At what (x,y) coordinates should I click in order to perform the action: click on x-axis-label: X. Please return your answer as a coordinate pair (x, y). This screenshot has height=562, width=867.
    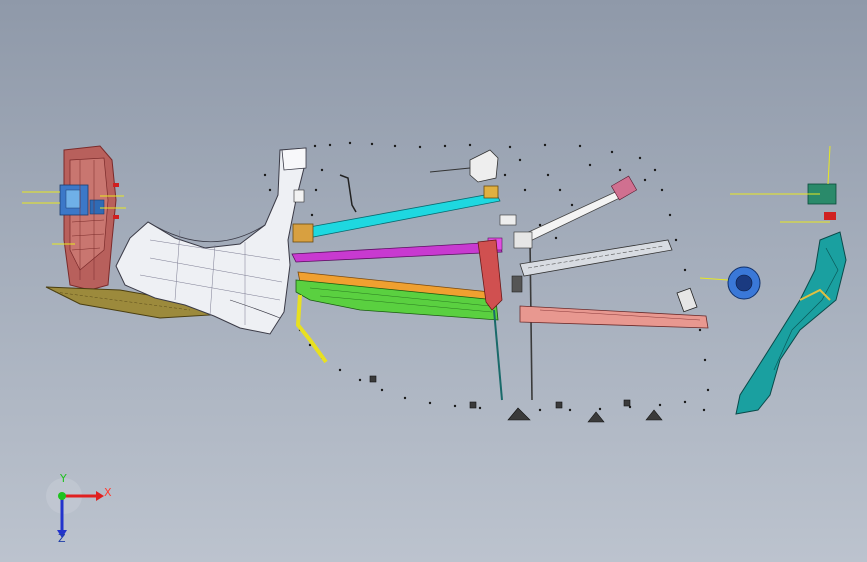
    Looking at the image, I should click on (108, 492).